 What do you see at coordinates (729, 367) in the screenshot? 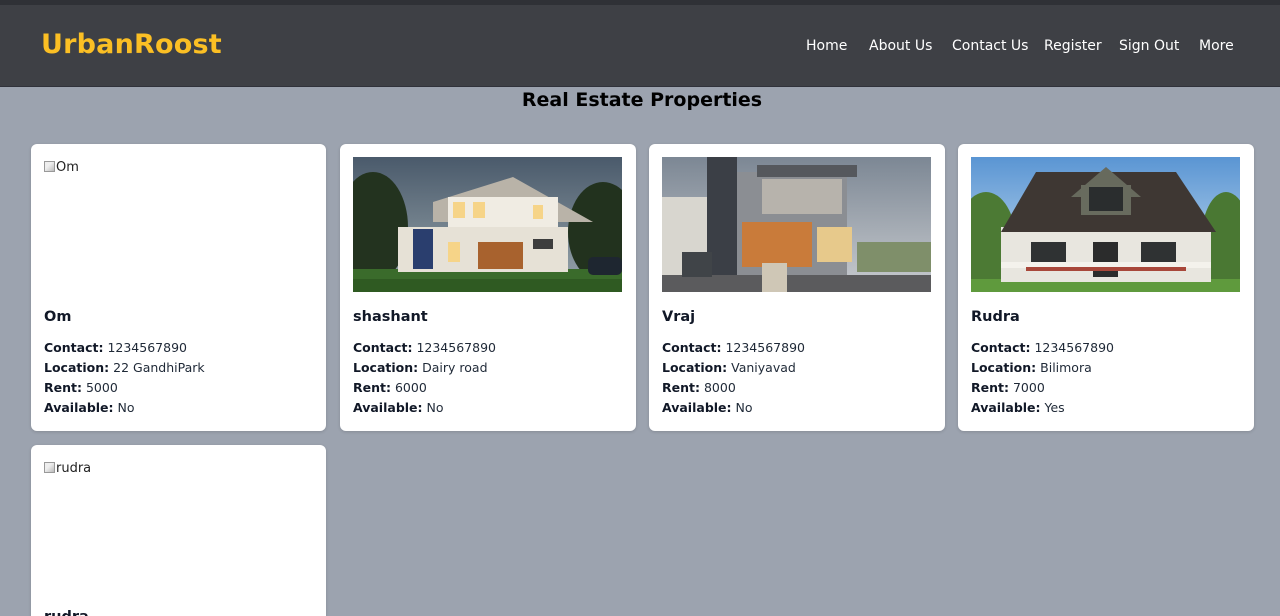
I see `property-location: Location: Vaniyavad` at bounding box center [729, 367].